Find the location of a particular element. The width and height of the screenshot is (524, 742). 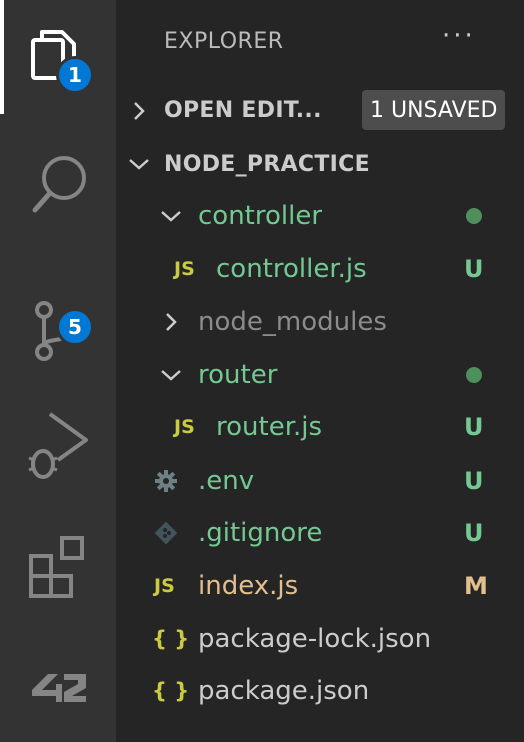

tree-item-package-lock-json: { } package-lock.json is located at coordinates (320, 639).